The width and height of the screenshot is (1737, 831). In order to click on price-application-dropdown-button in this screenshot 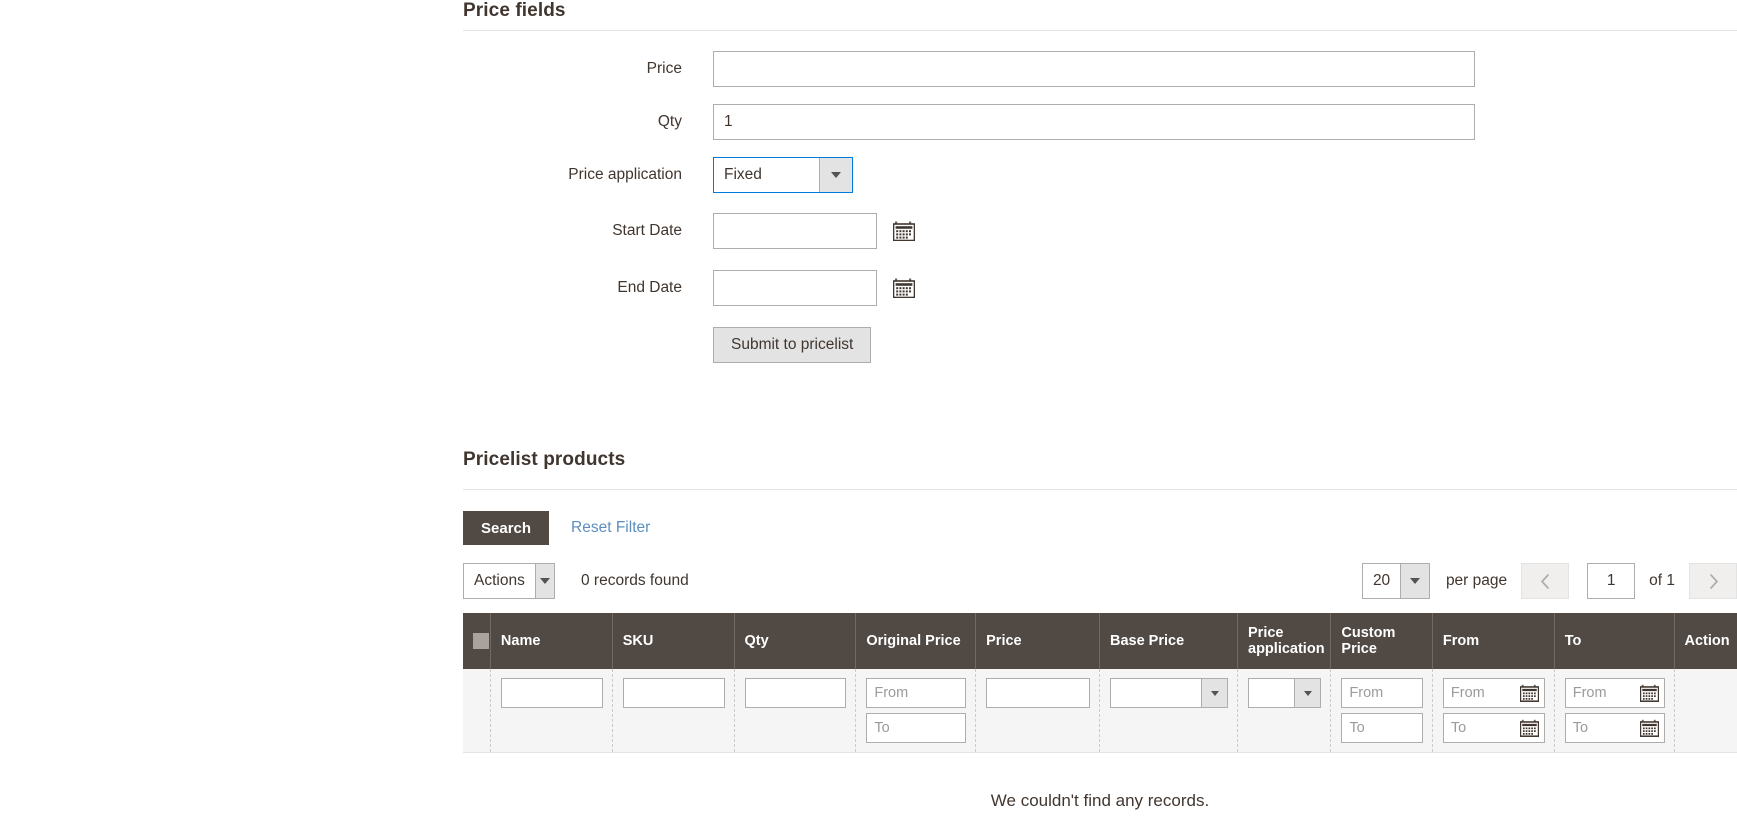, I will do `click(835, 175)`.